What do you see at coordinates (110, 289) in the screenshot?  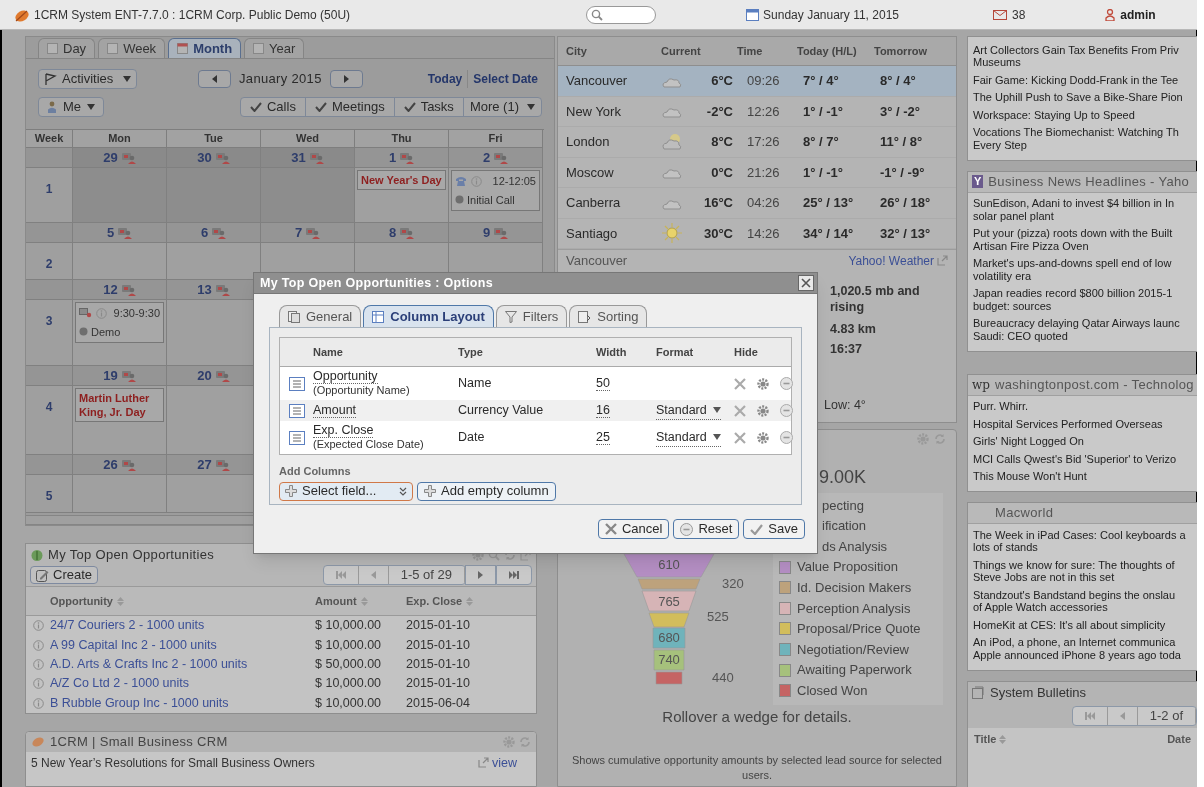 I see `date-number: 12` at bounding box center [110, 289].